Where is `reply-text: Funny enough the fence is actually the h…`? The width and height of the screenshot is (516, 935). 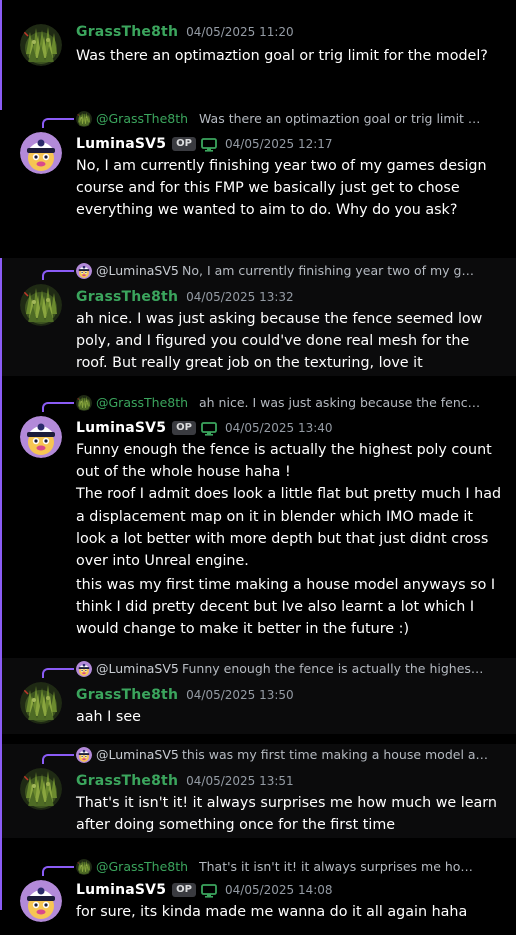 reply-text: Funny enough the fence is actually the h… is located at coordinates (333, 668).